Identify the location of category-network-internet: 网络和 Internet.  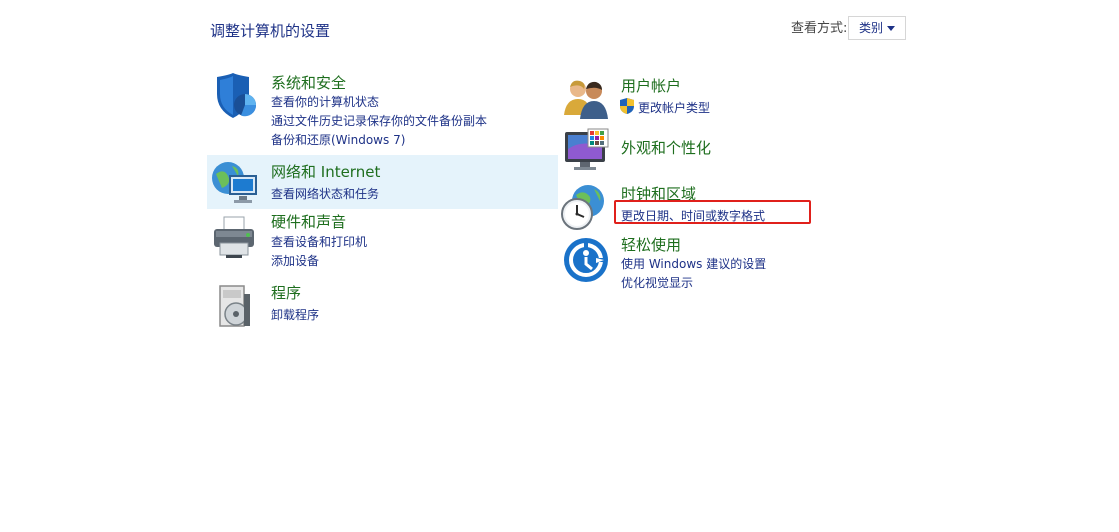
(325, 171).